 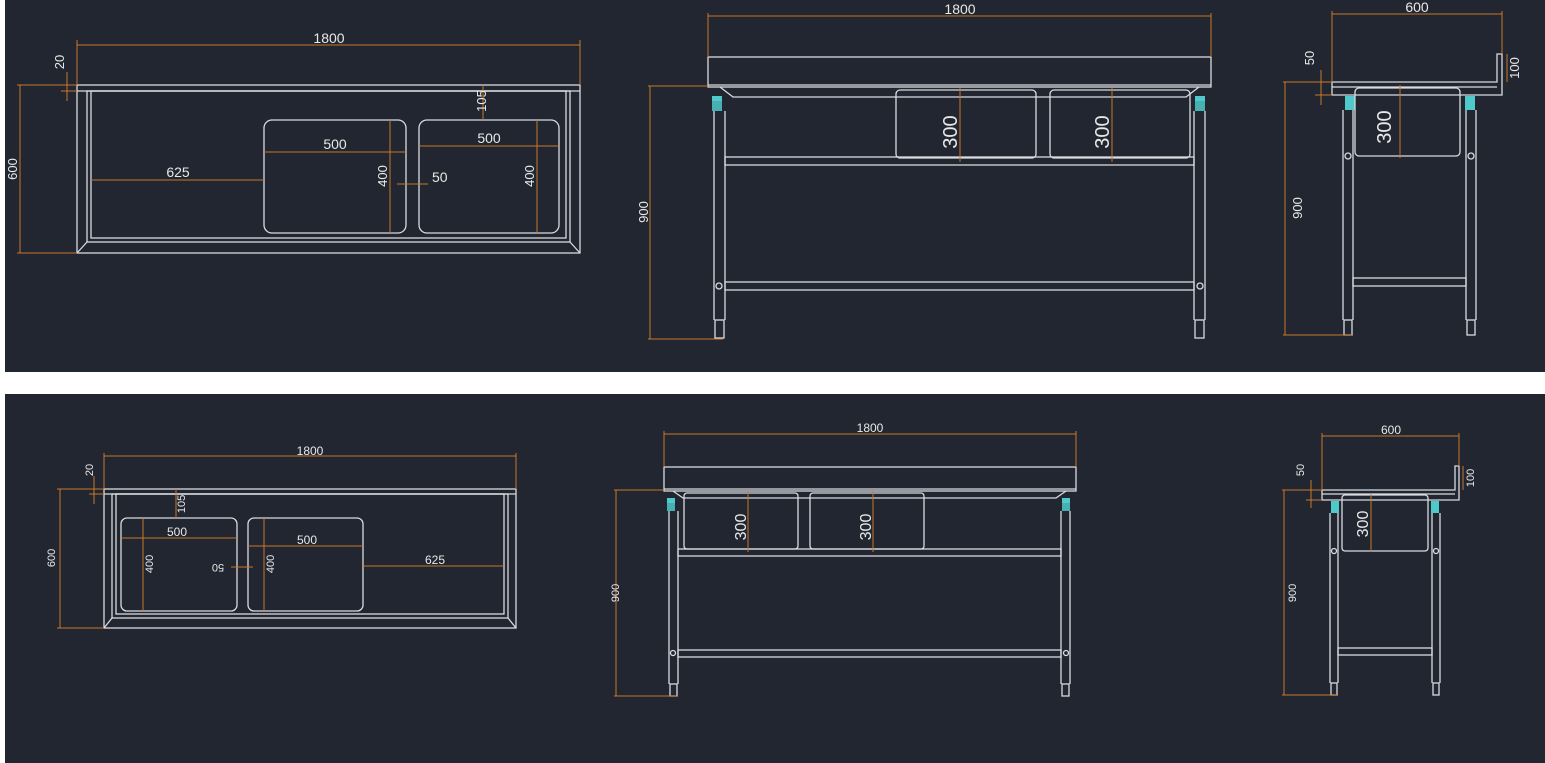 What do you see at coordinates (869, 552) in the screenshot?
I see `front-rail` at bounding box center [869, 552].